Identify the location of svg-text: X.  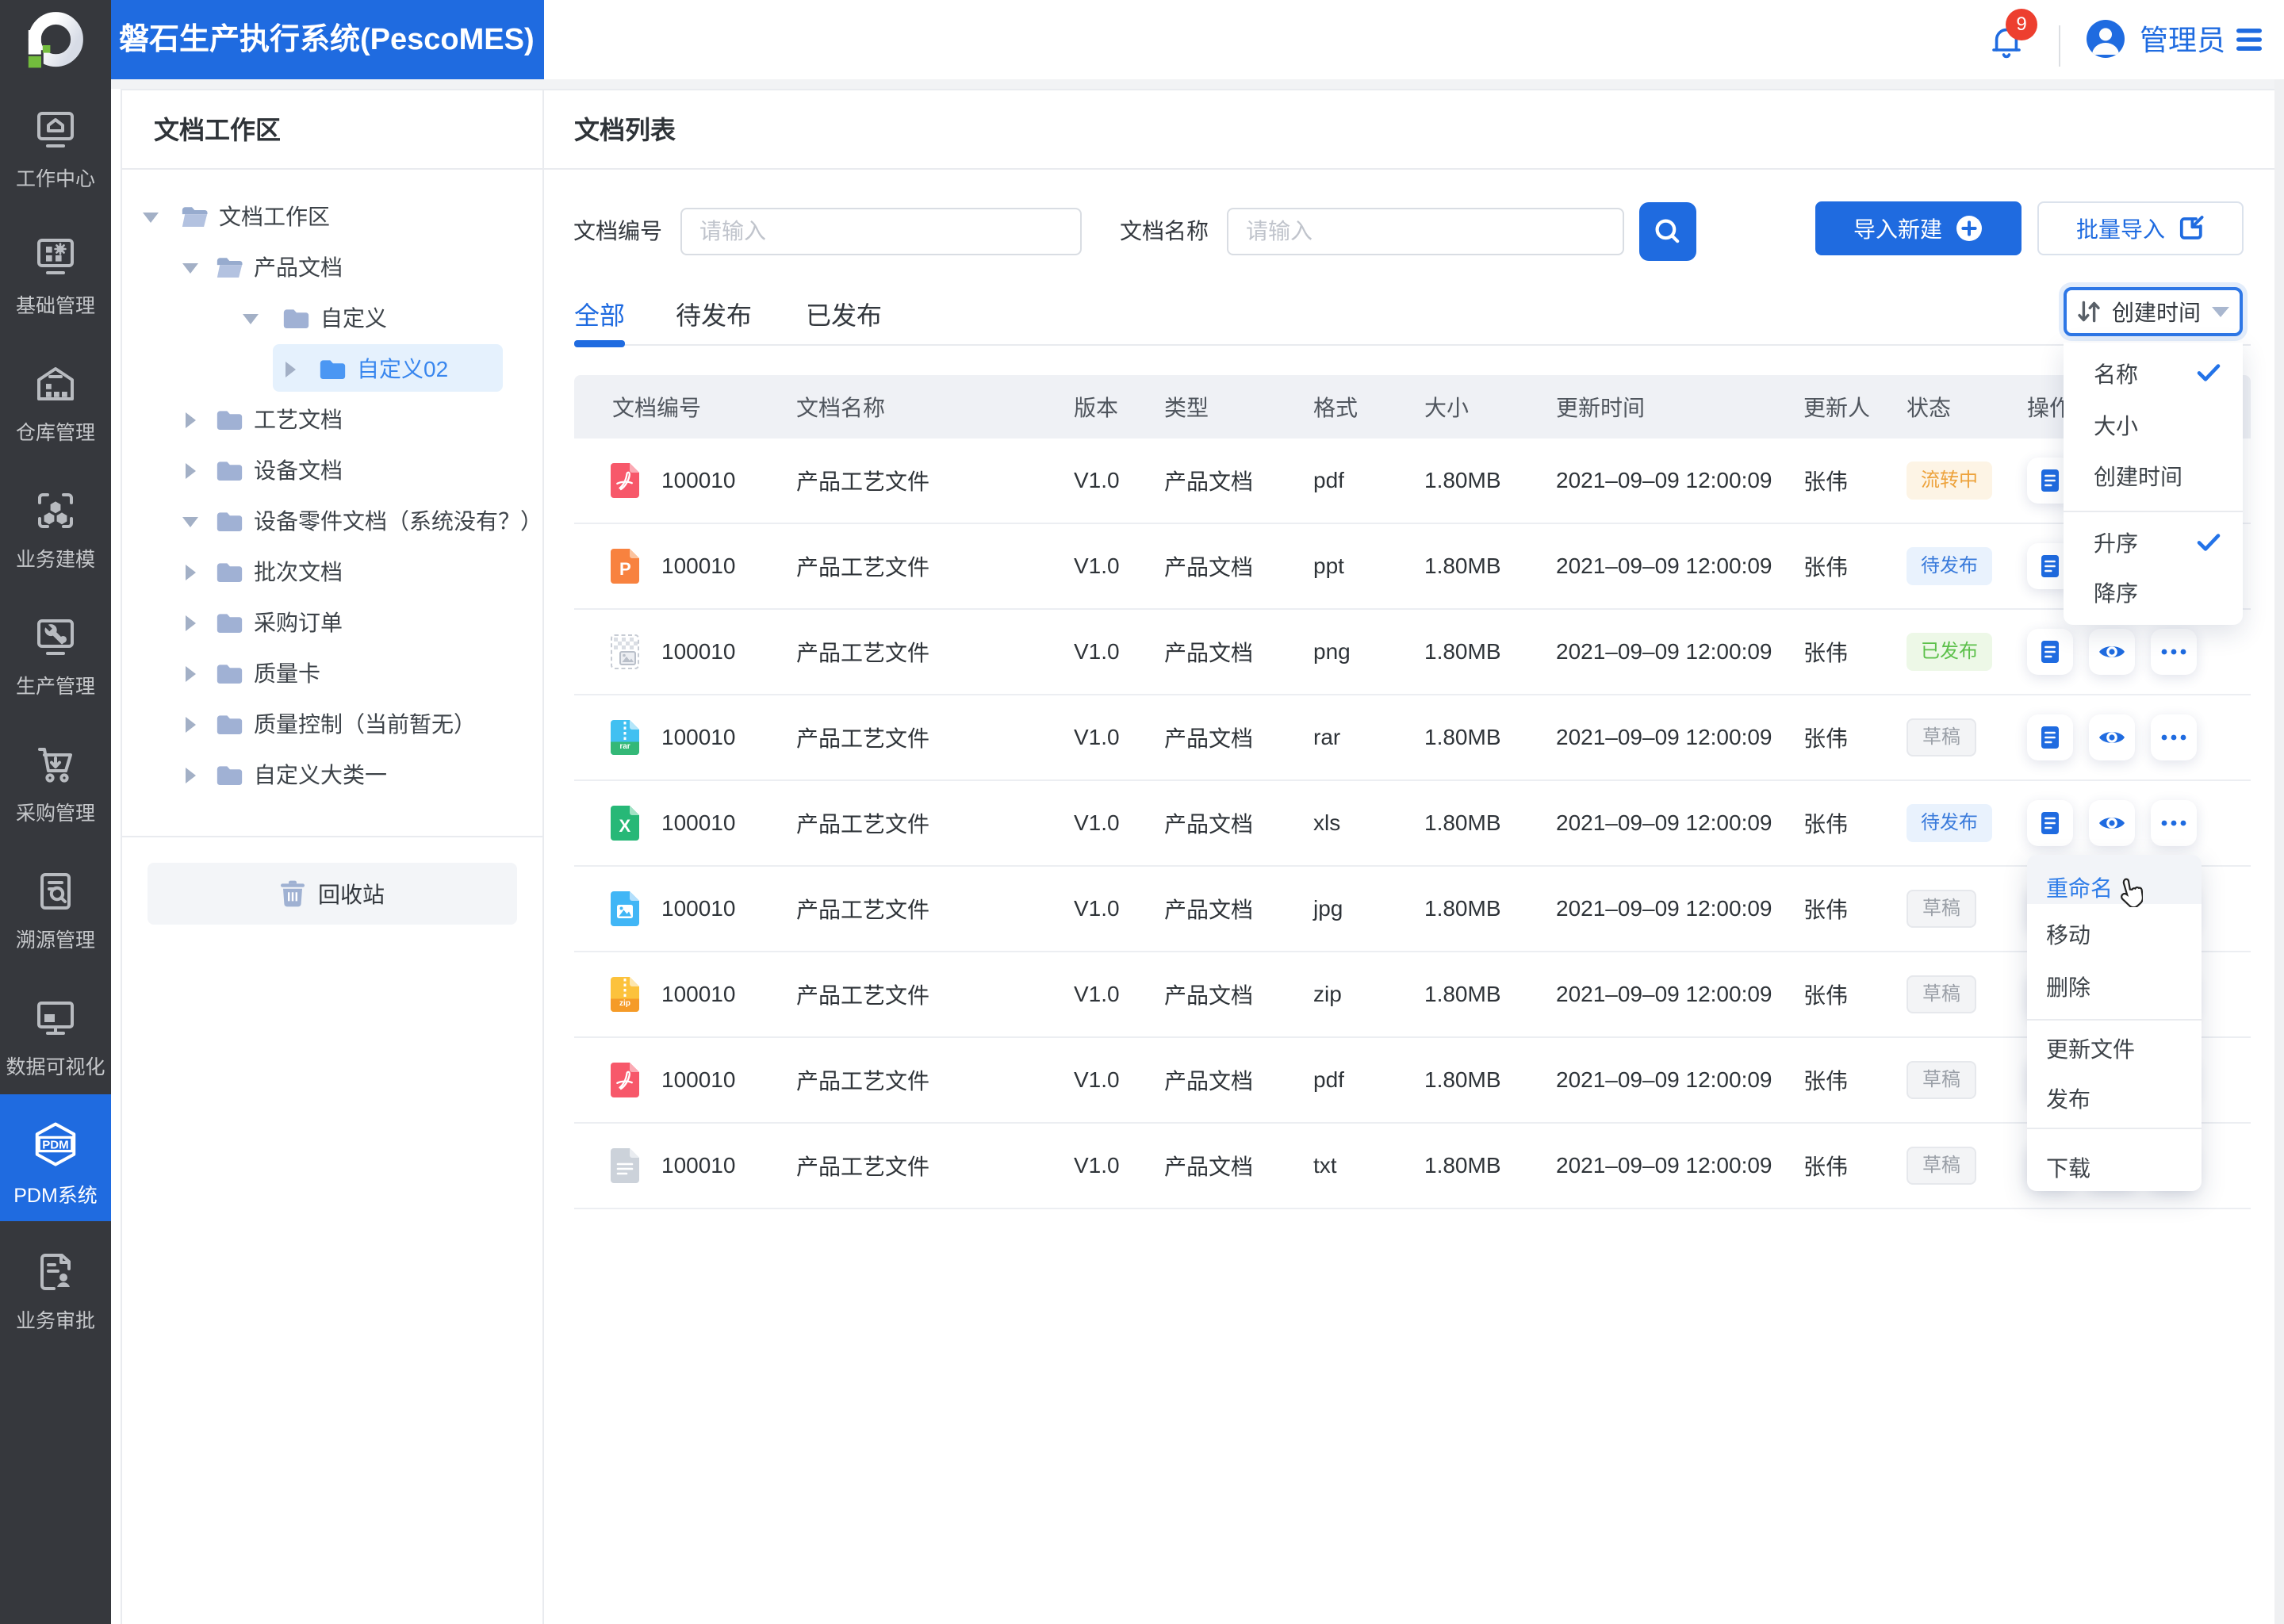
(625, 826).